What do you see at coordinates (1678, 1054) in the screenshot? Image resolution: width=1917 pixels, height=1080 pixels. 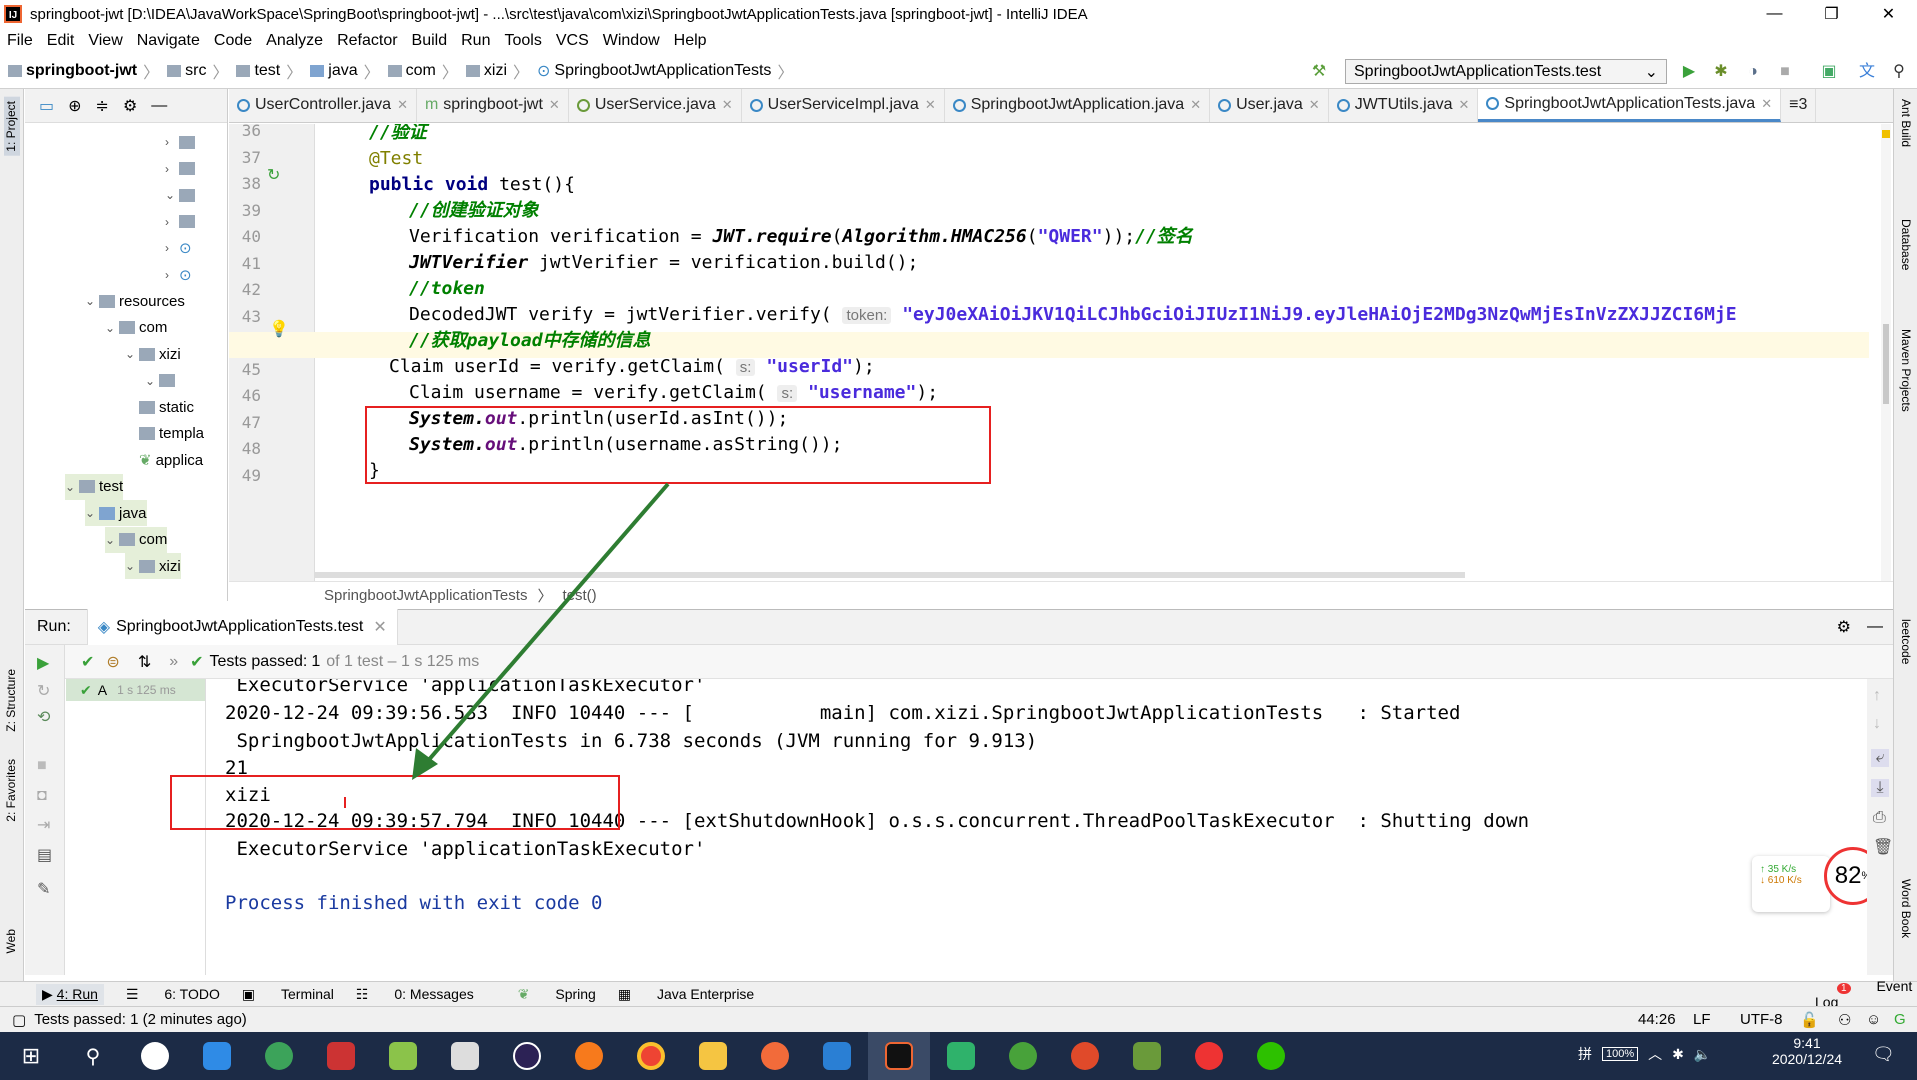 I see `bluetooth-icon: ✱` at bounding box center [1678, 1054].